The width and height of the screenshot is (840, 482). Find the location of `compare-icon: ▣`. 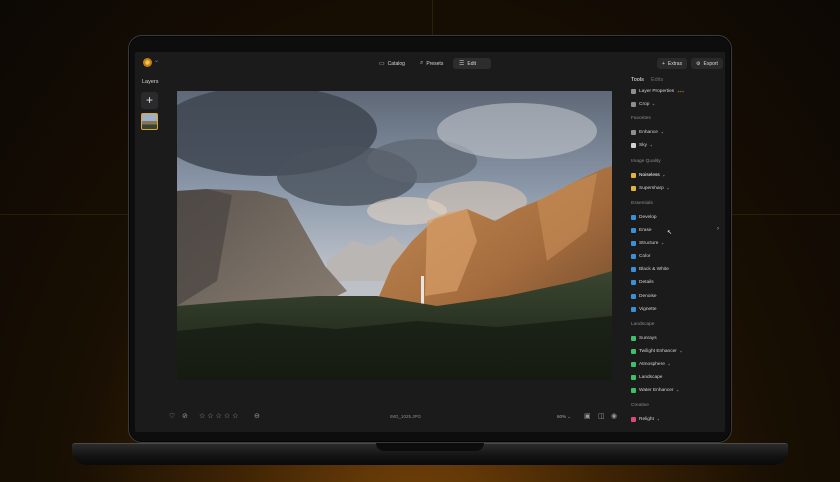

compare-icon: ▣ is located at coordinates (587, 417).